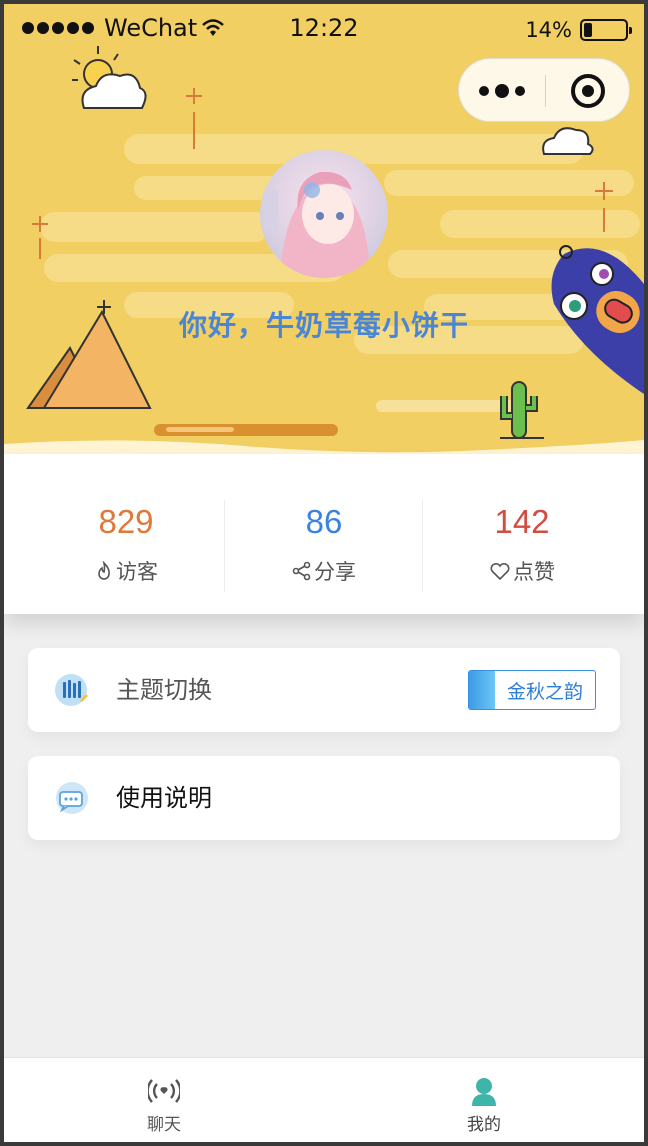 The width and height of the screenshot is (648, 1146). I want to click on more-menu-button, so click(502, 91).